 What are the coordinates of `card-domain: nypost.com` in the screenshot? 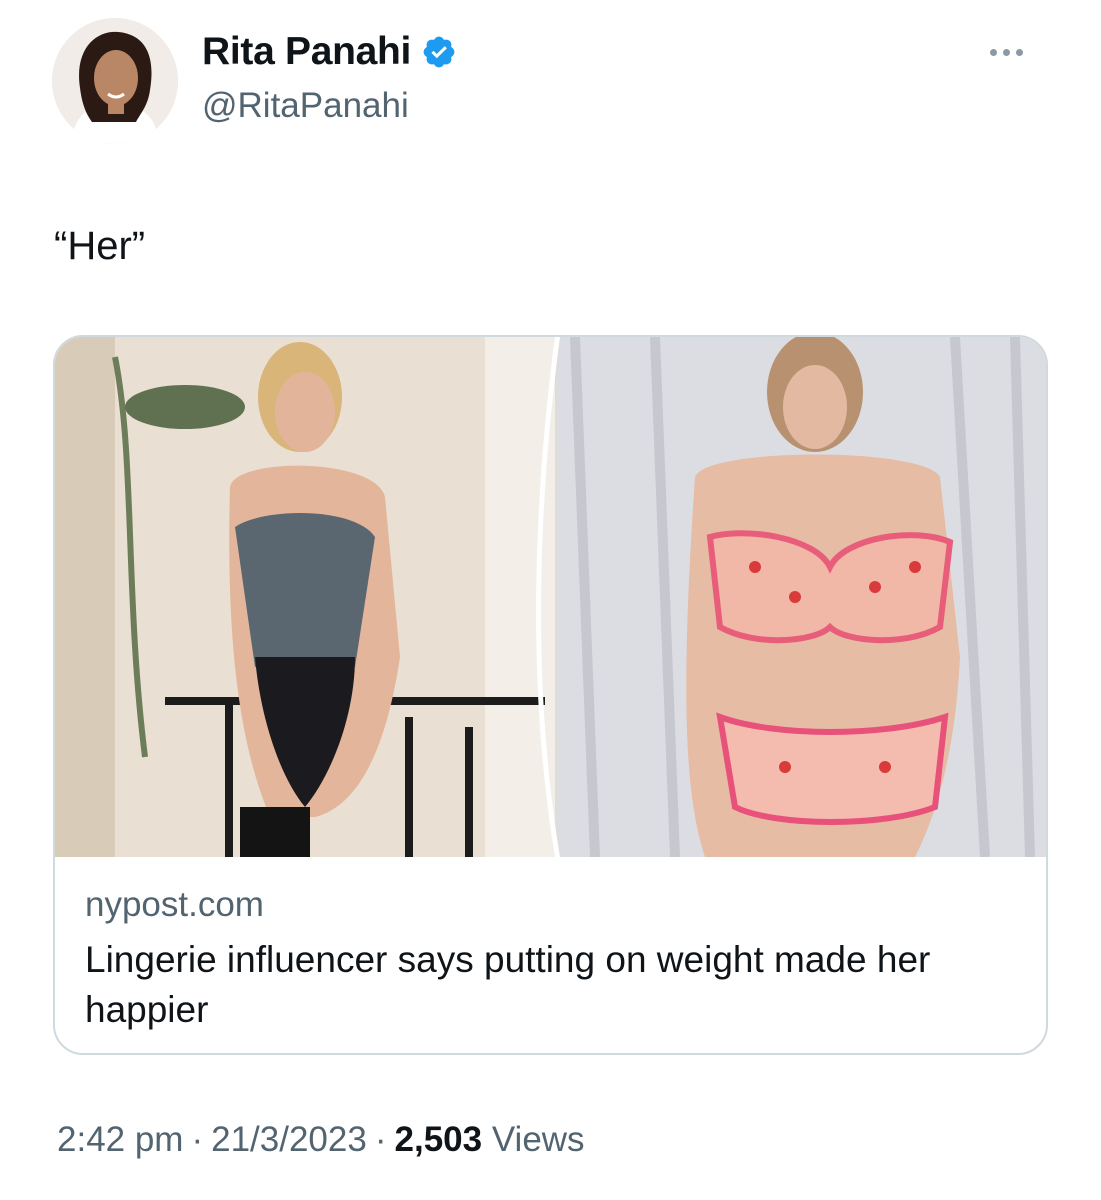 It's located at (174, 904).